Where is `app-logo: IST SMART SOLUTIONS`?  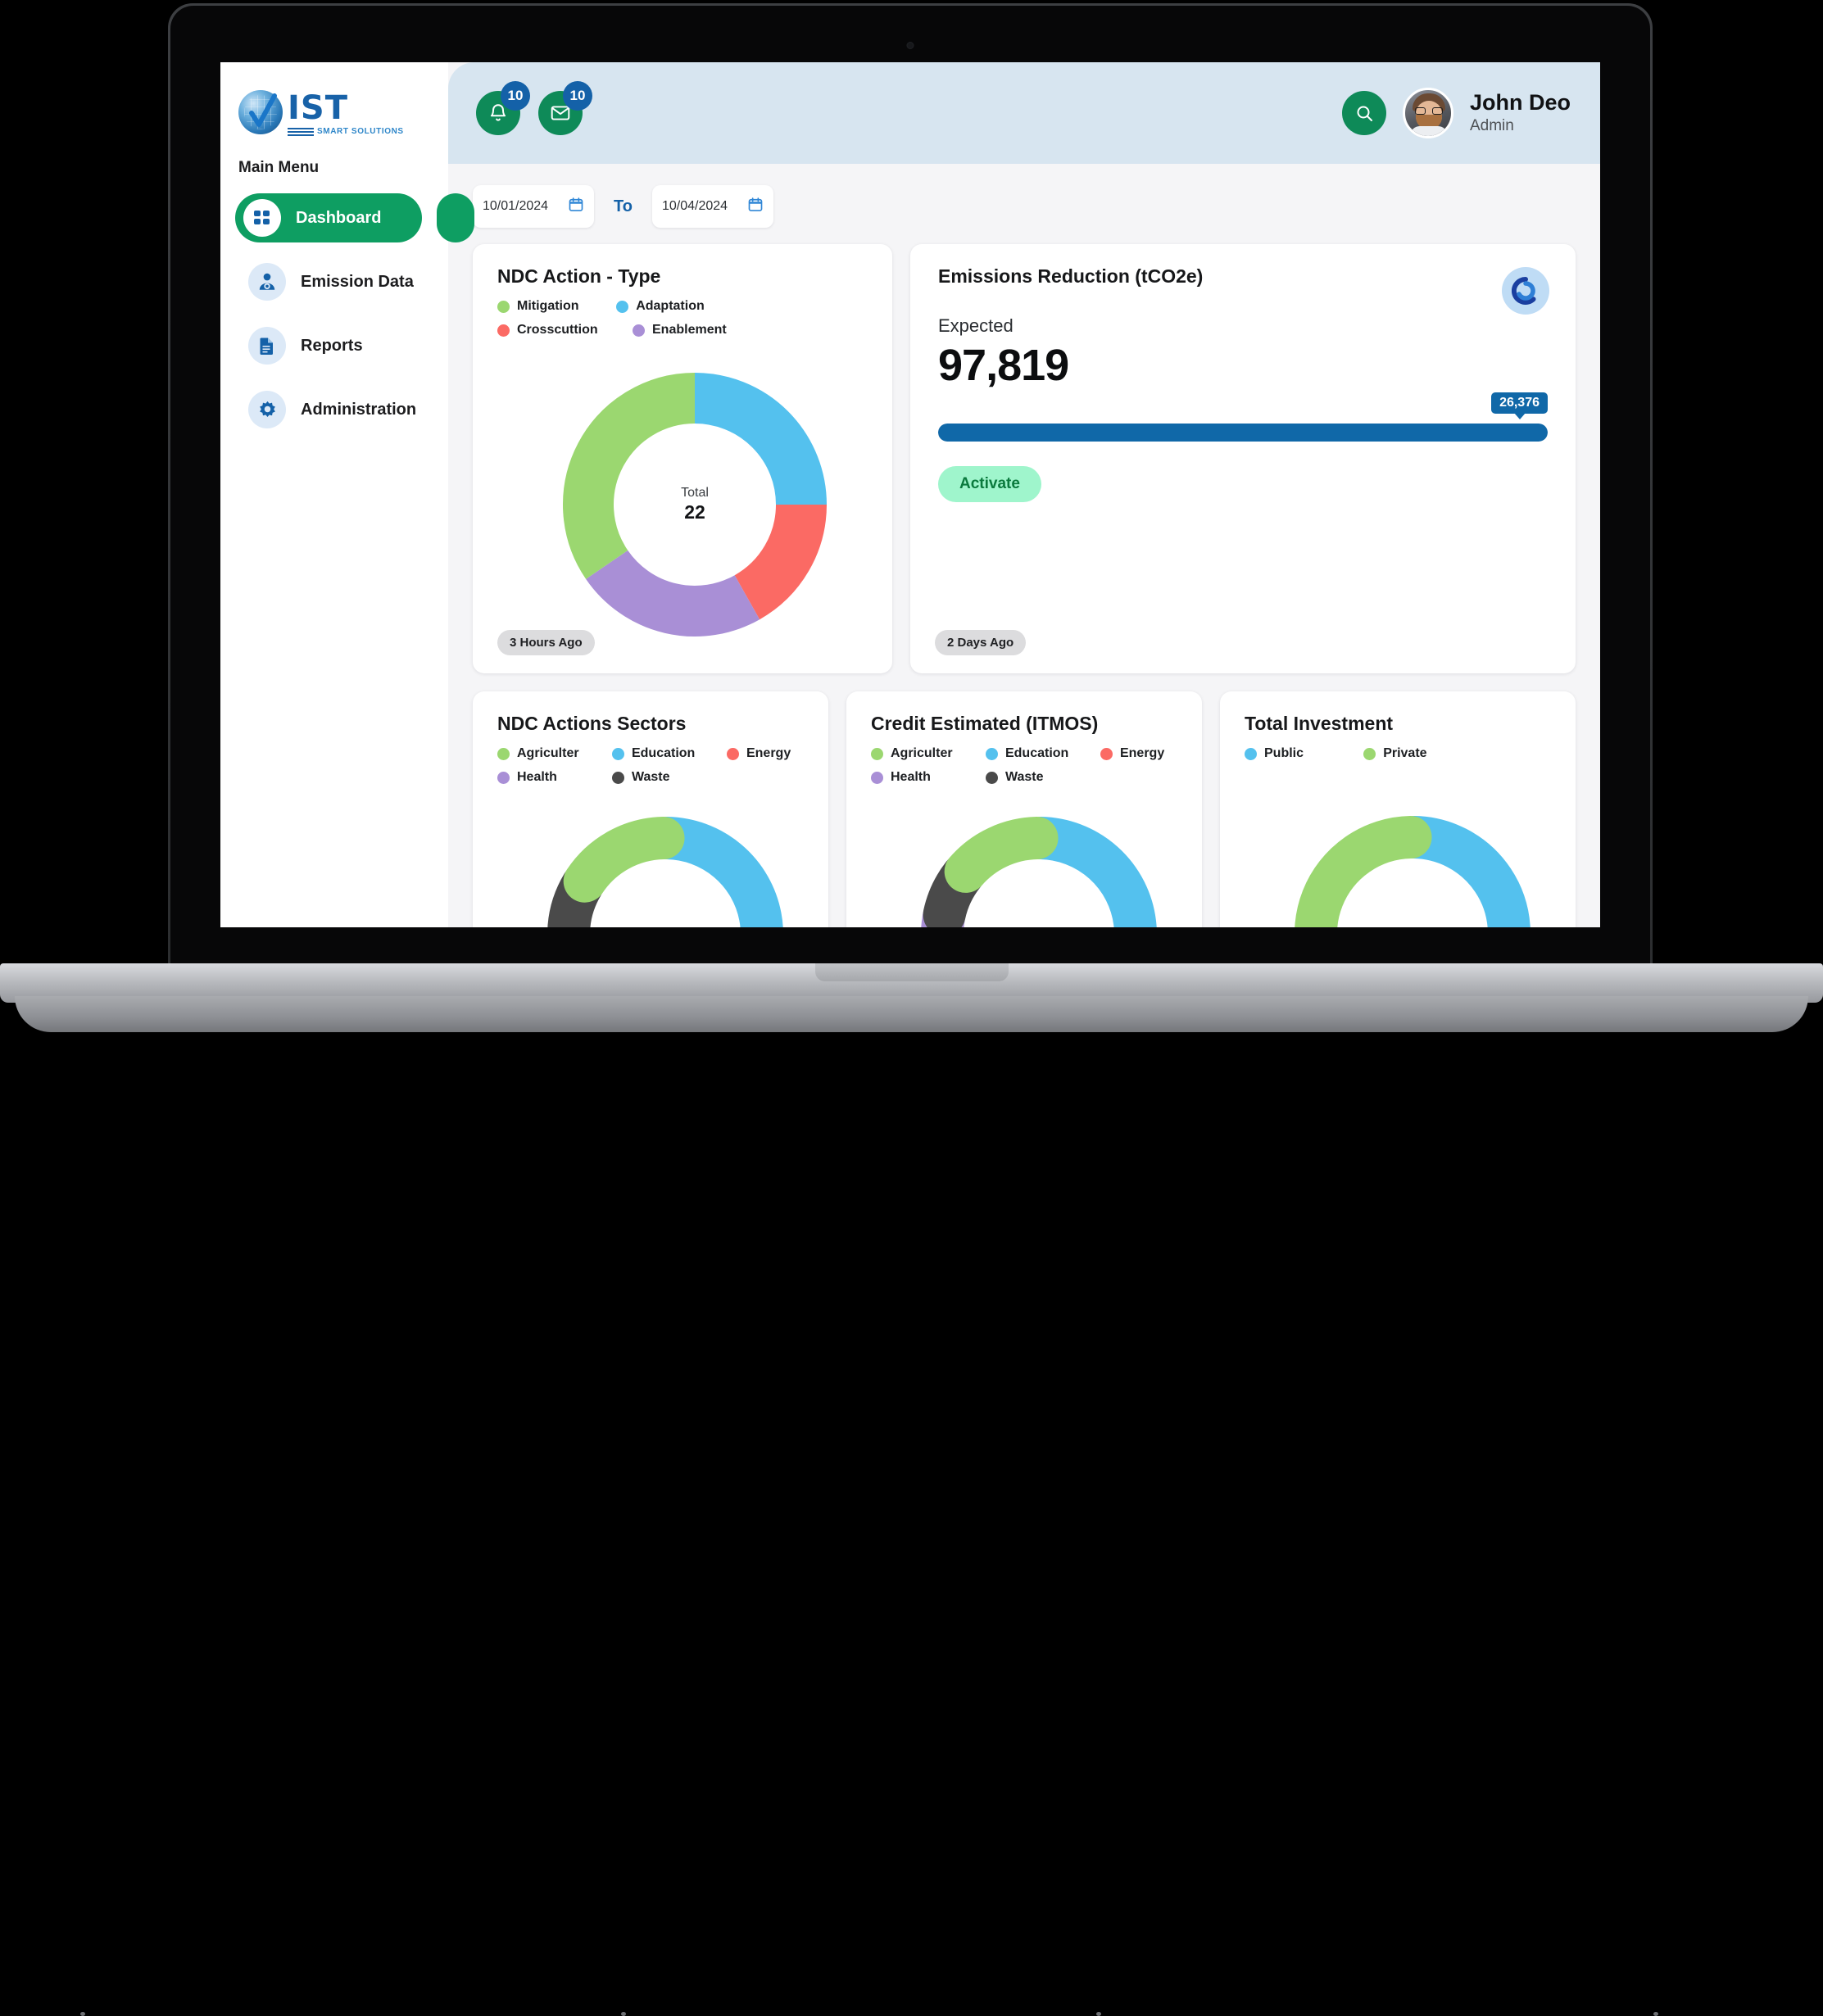 app-logo: IST SMART SOLUTIONS is located at coordinates (334, 107).